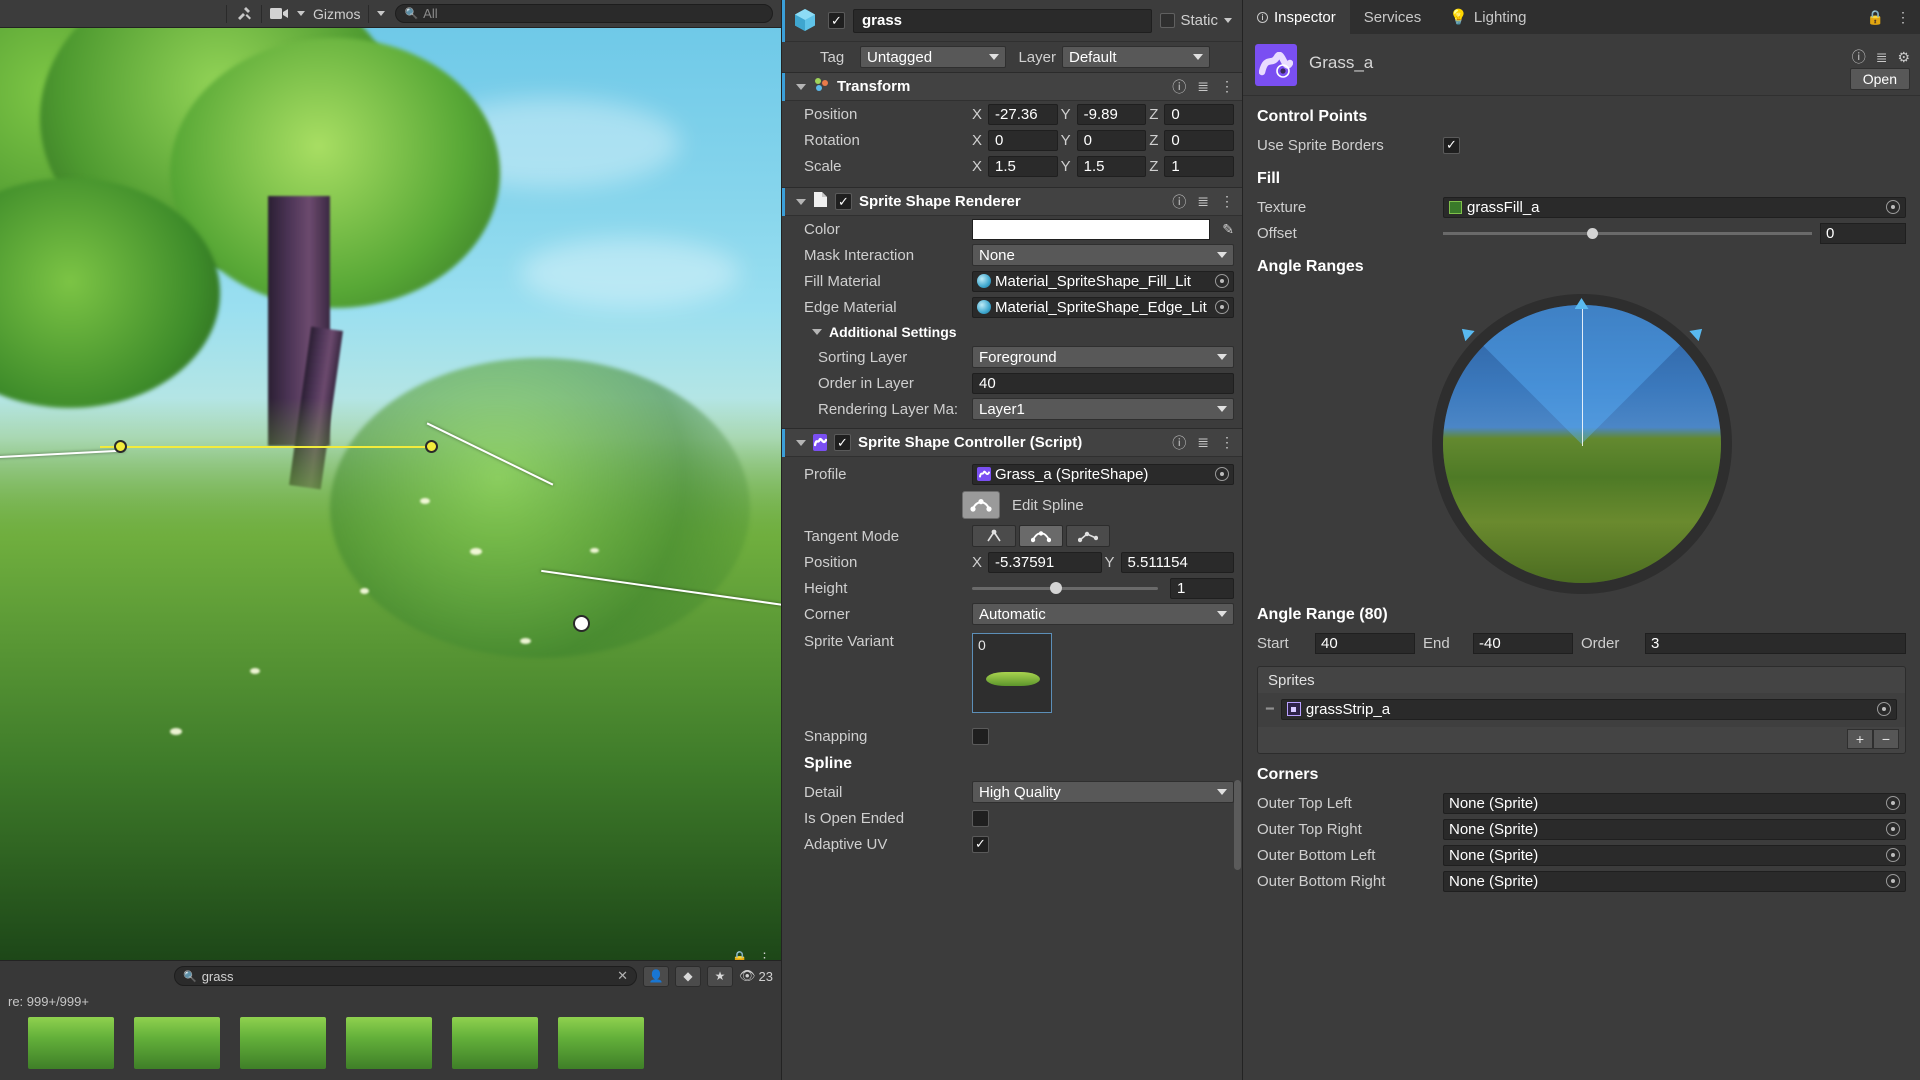 Image resolution: width=1920 pixels, height=1080 pixels. What do you see at coordinates (756, 976) in the screenshot?
I see `visibility-count: 👁 23` at bounding box center [756, 976].